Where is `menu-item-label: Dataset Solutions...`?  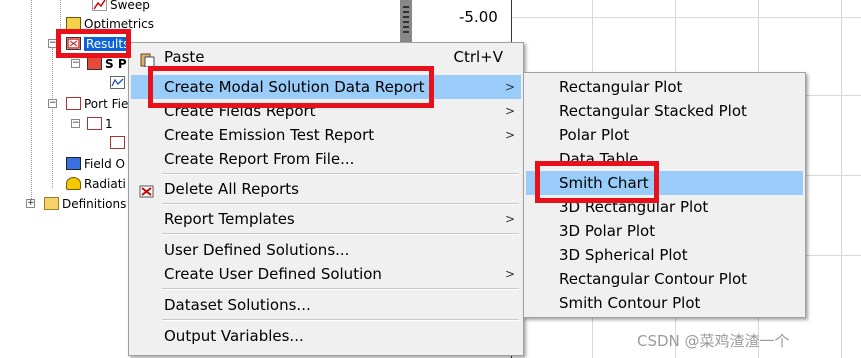 menu-item-label: Dataset Solutions... is located at coordinates (237, 305).